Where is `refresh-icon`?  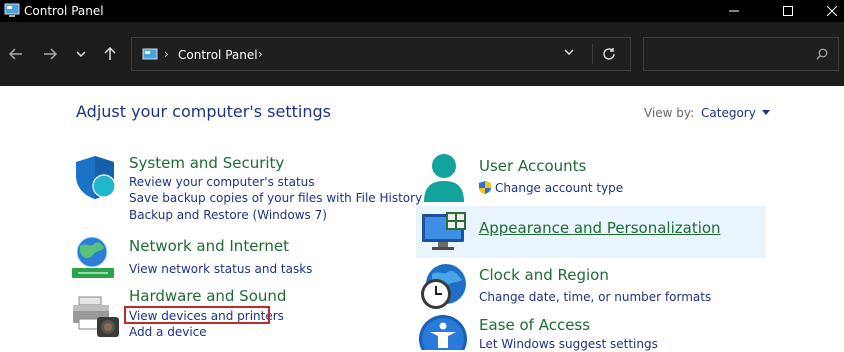
refresh-icon is located at coordinates (609, 54).